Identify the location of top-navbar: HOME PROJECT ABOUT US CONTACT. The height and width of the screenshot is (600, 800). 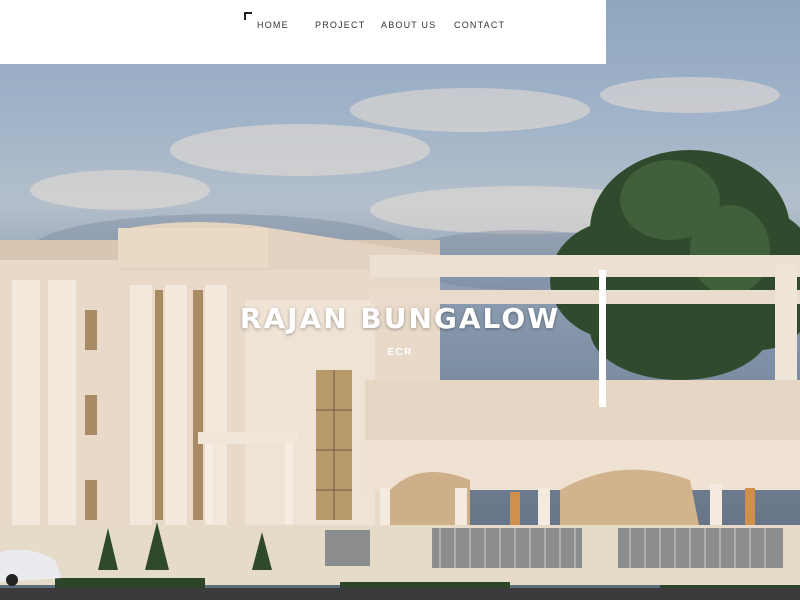
(303, 32).